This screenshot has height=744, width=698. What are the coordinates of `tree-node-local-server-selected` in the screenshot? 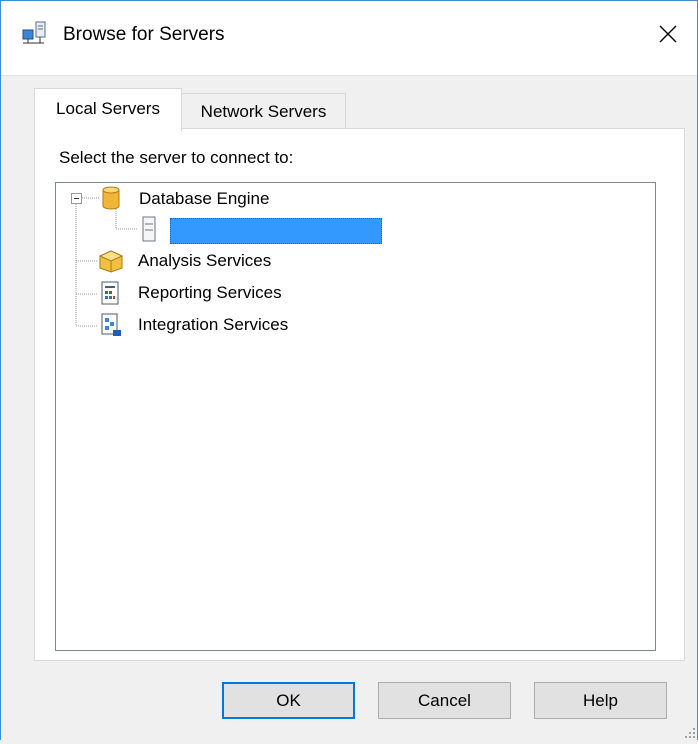 It's located at (276, 231).